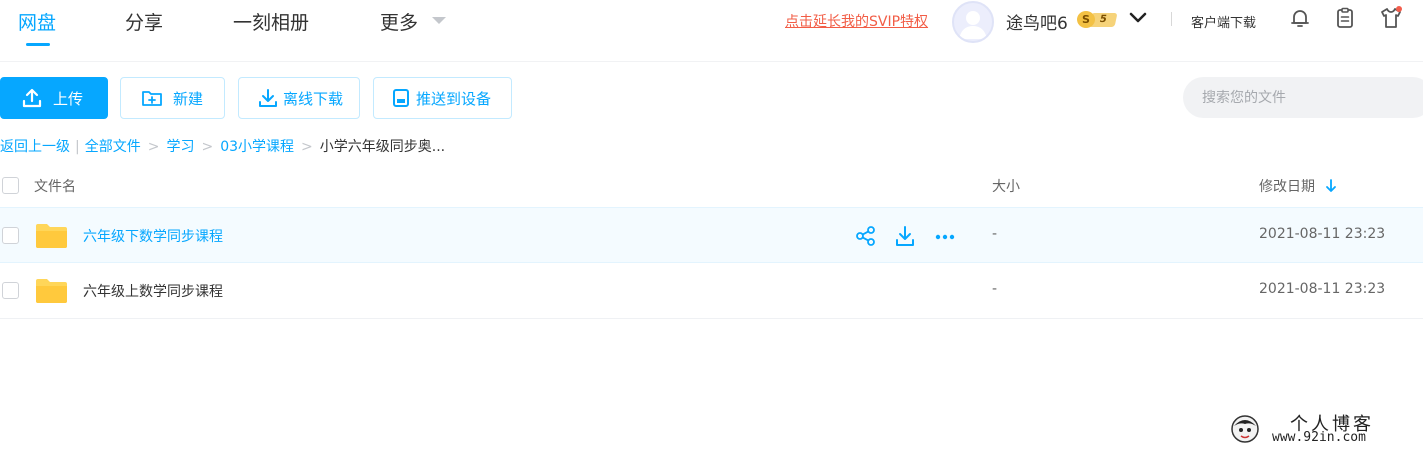 The image size is (1423, 452). What do you see at coordinates (1323, 428) in the screenshot?
I see `blog-watermark: 个人博客 www.92in.com` at bounding box center [1323, 428].